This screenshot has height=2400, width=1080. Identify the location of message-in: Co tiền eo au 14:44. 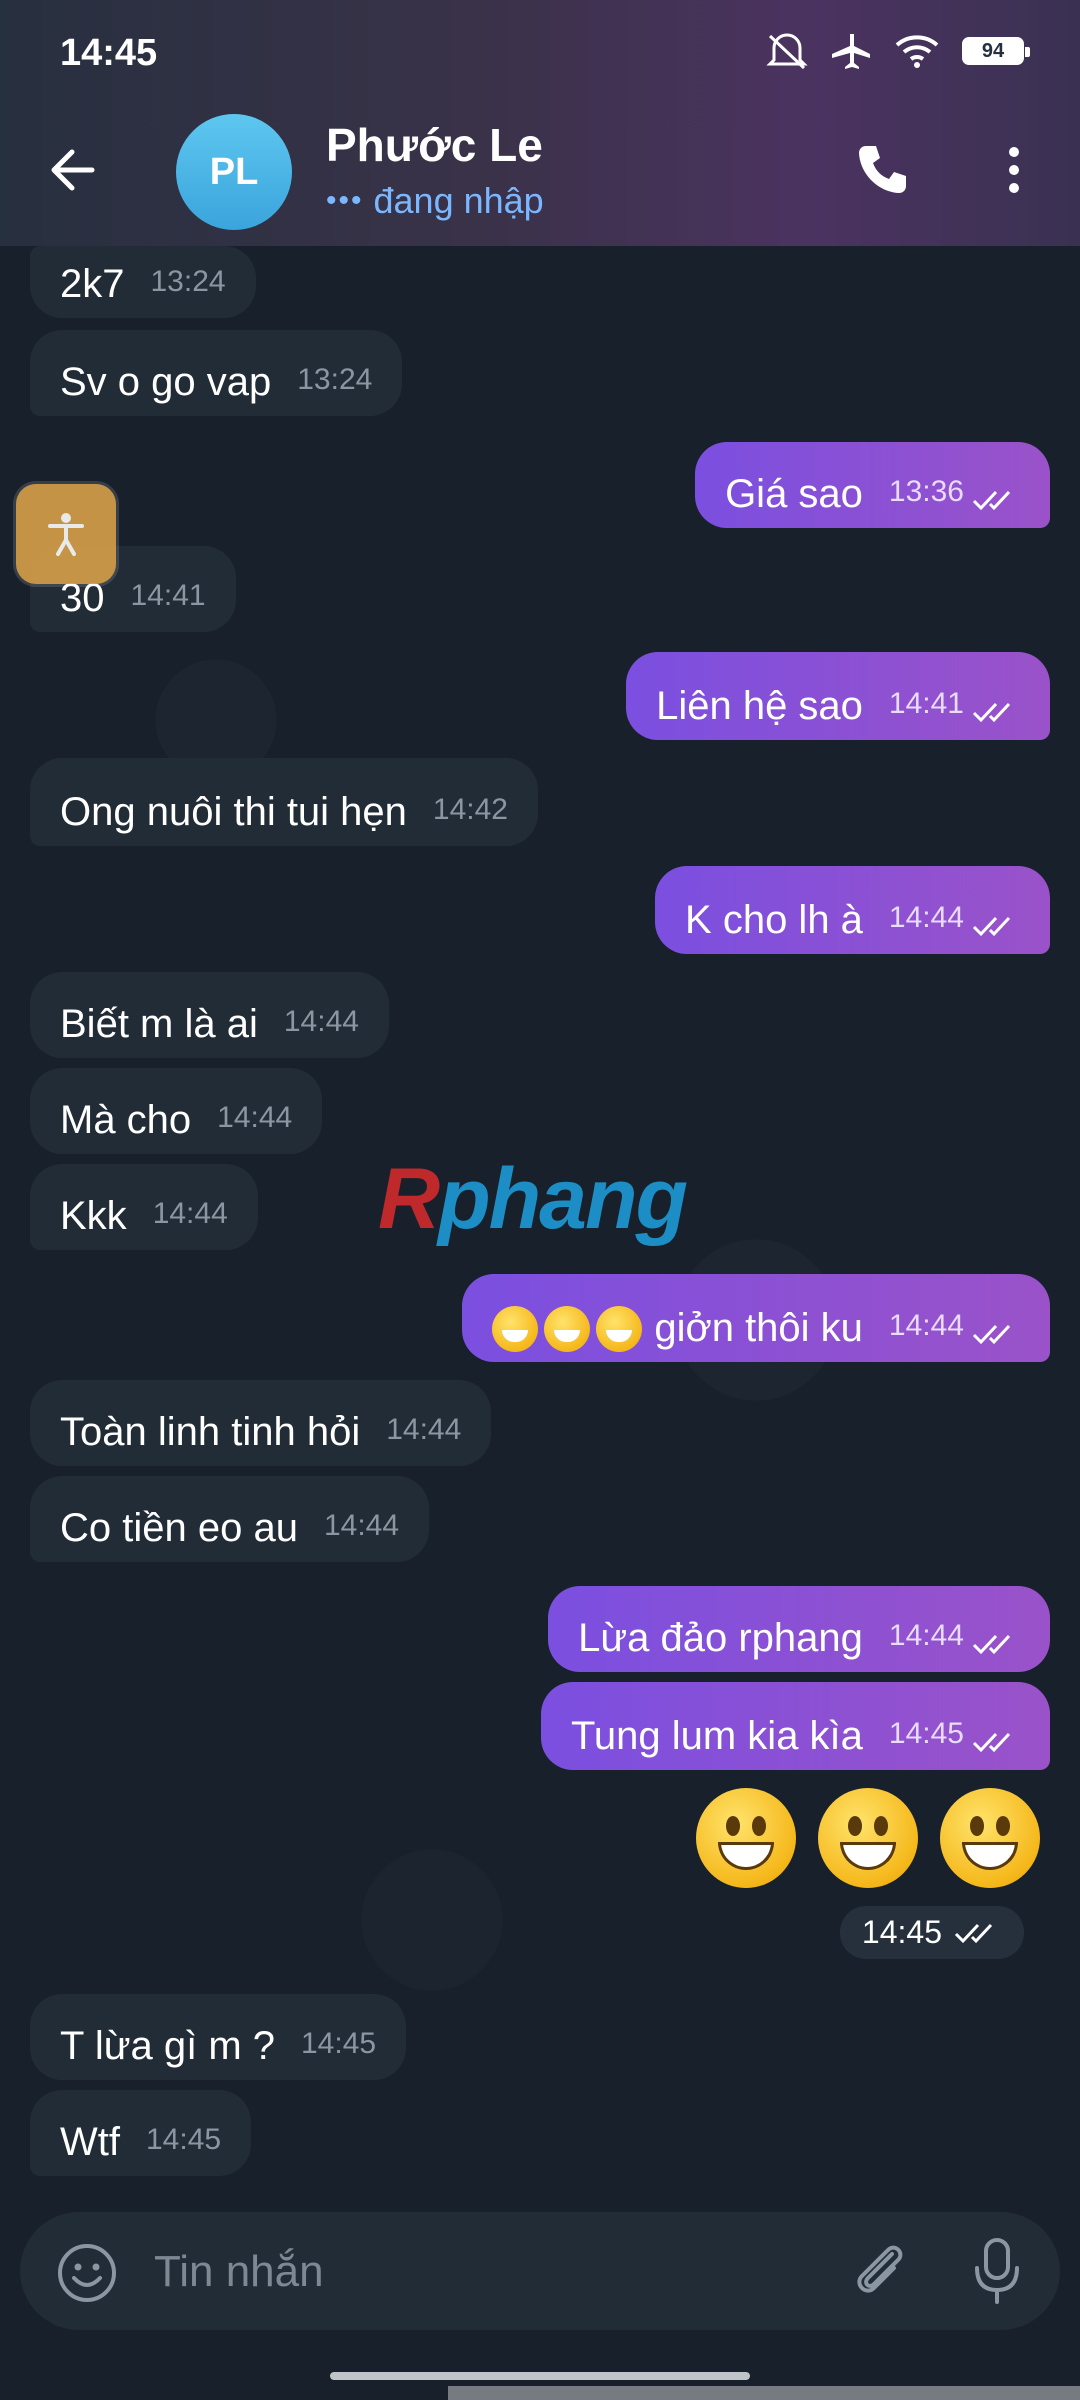
(230, 1519).